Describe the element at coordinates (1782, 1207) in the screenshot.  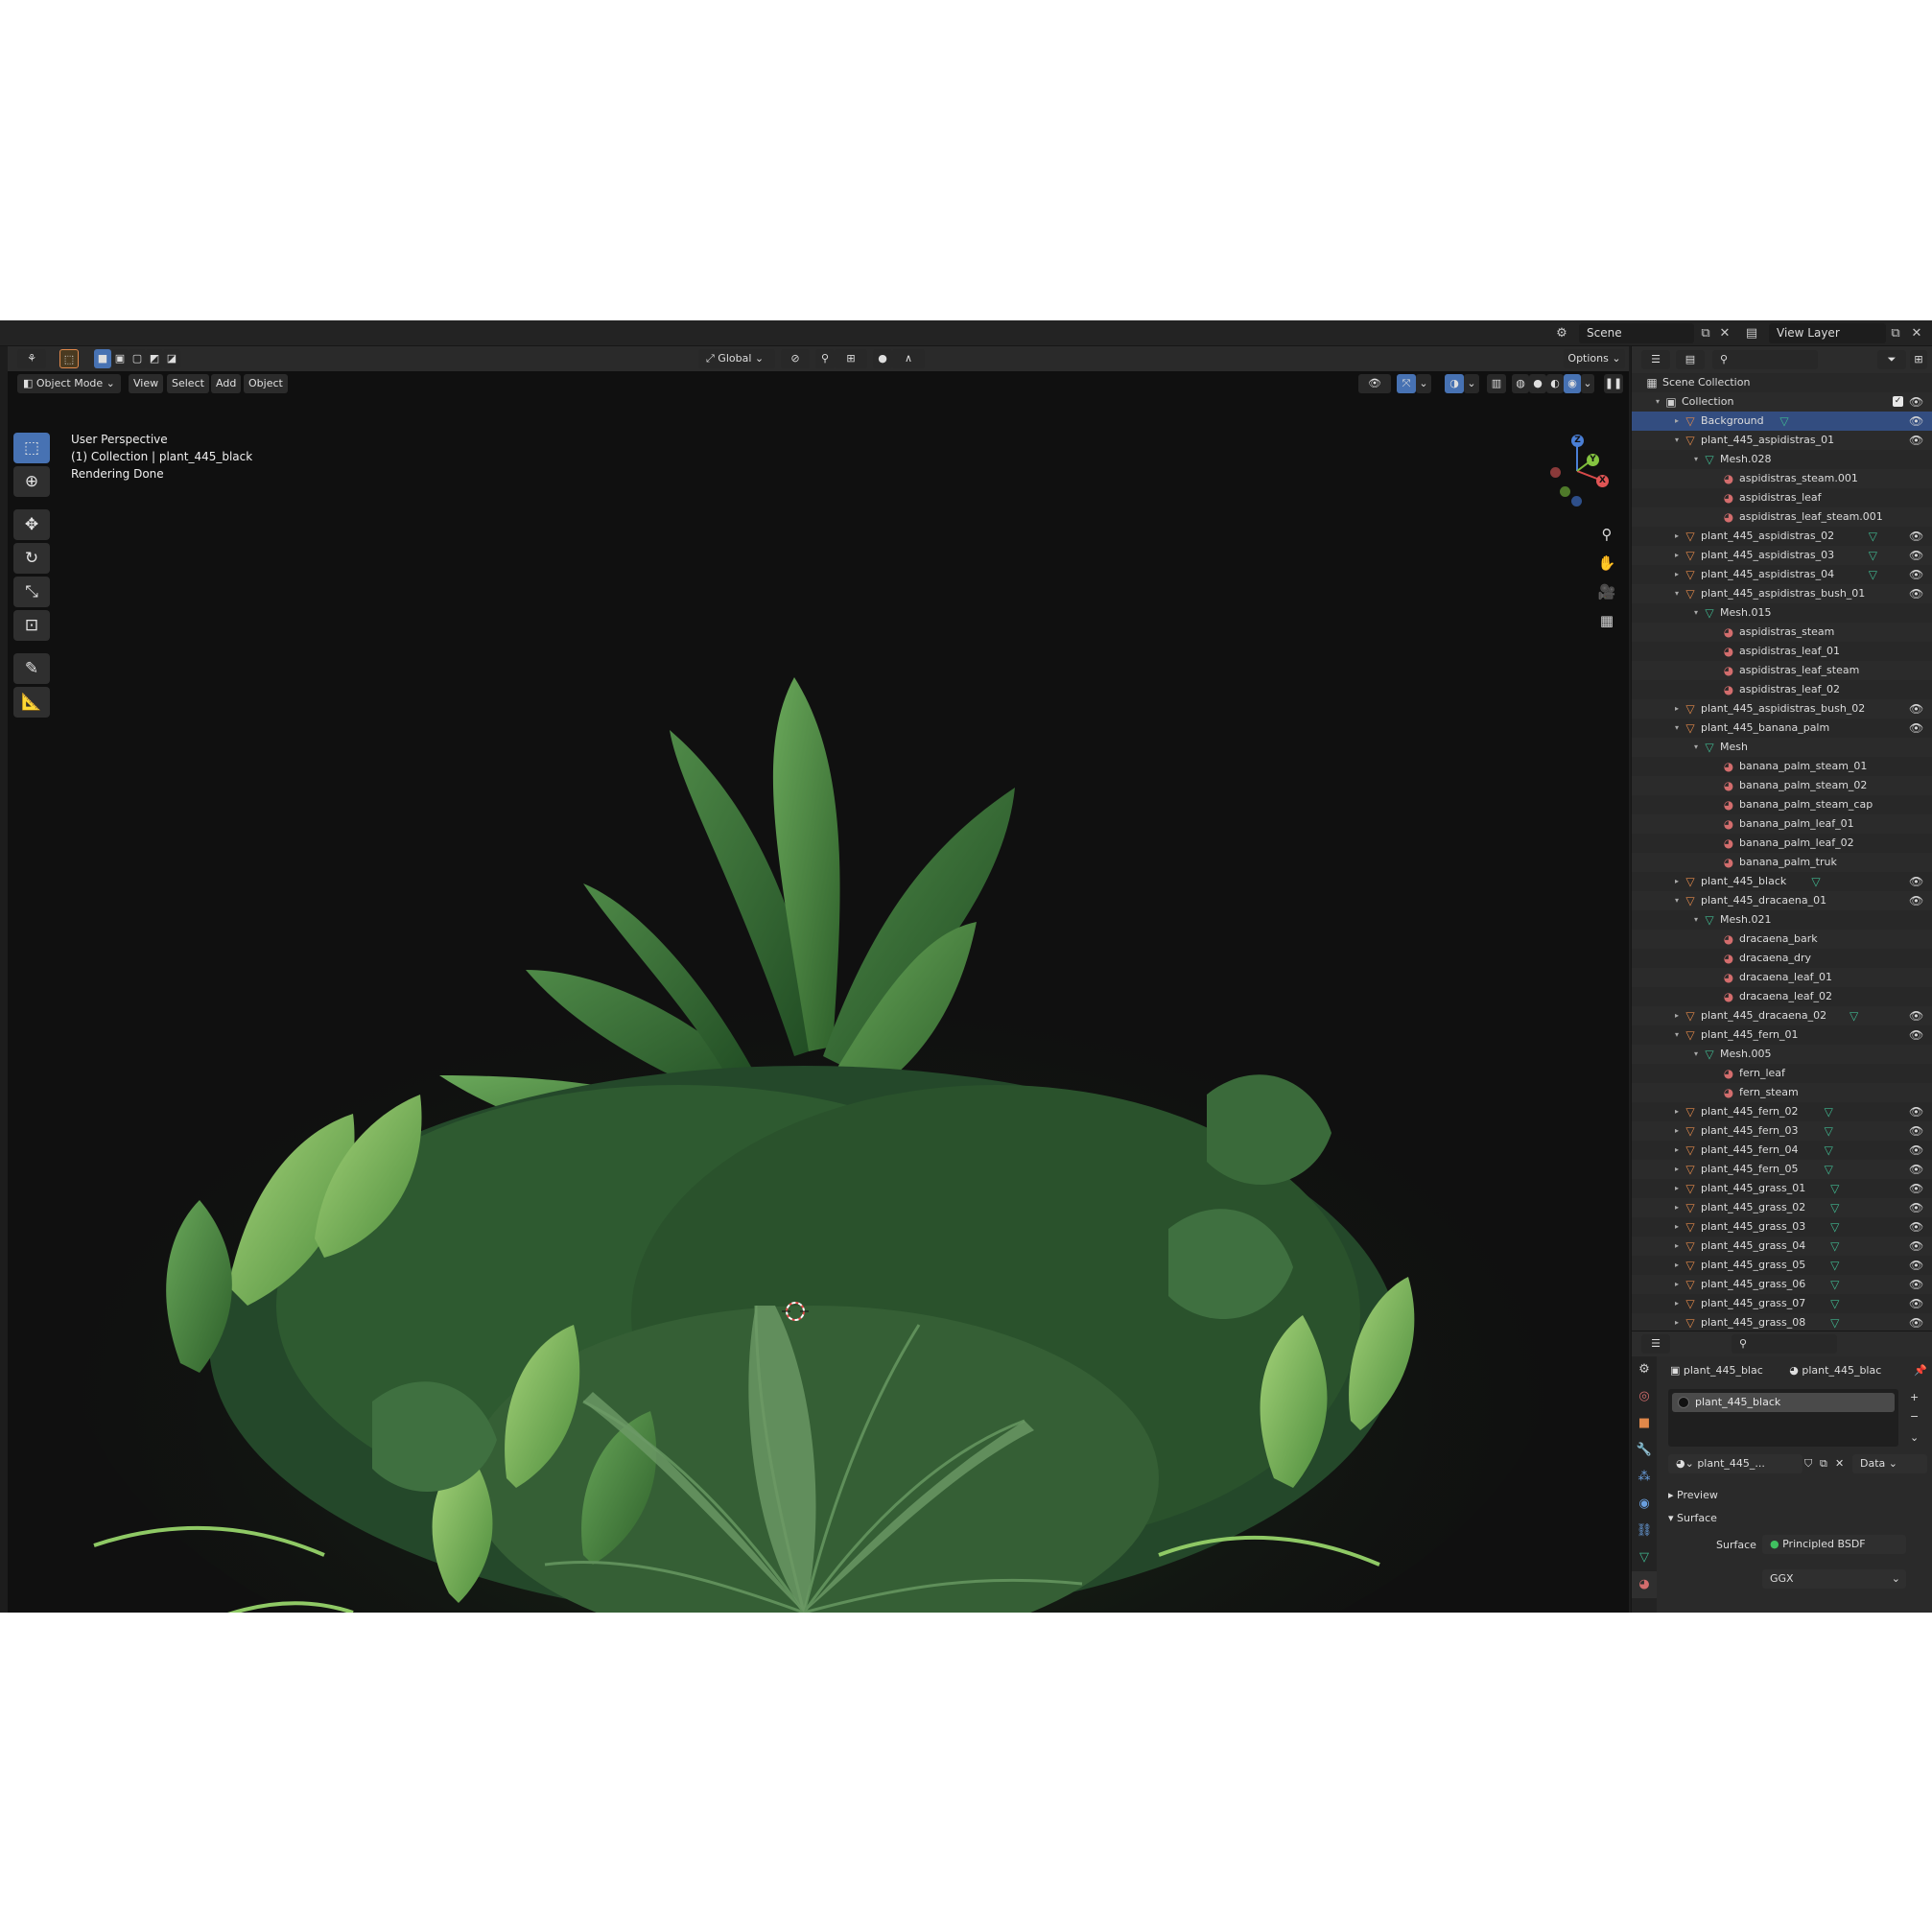
I see `outliner-row: ▸ ▽ plant_445_grass_02 ▽ 👁` at that location.